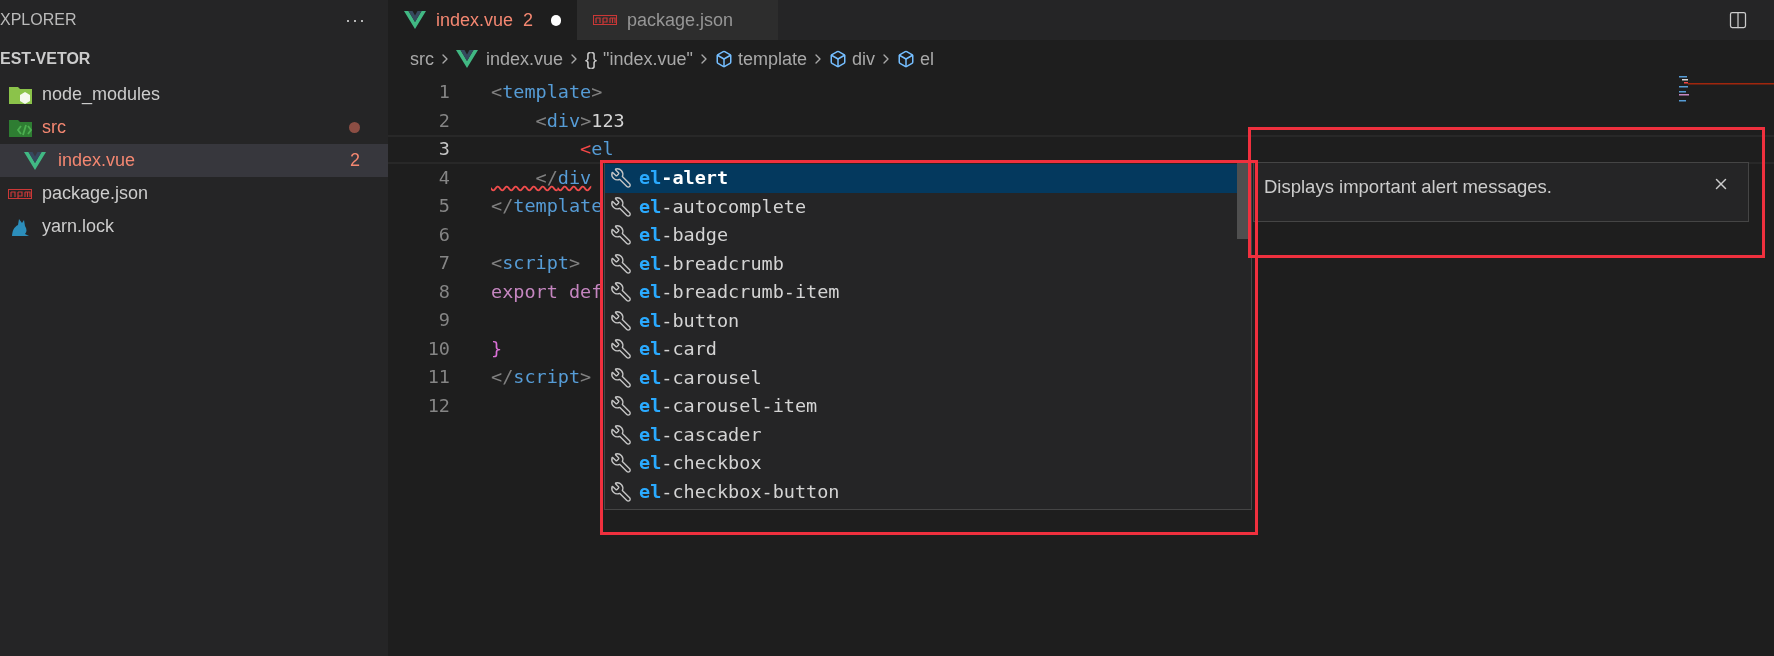 The width and height of the screenshot is (1774, 656). Describe the element at coordinates (547, 291) in the screenshot. I see `code-line: export def` at that location.